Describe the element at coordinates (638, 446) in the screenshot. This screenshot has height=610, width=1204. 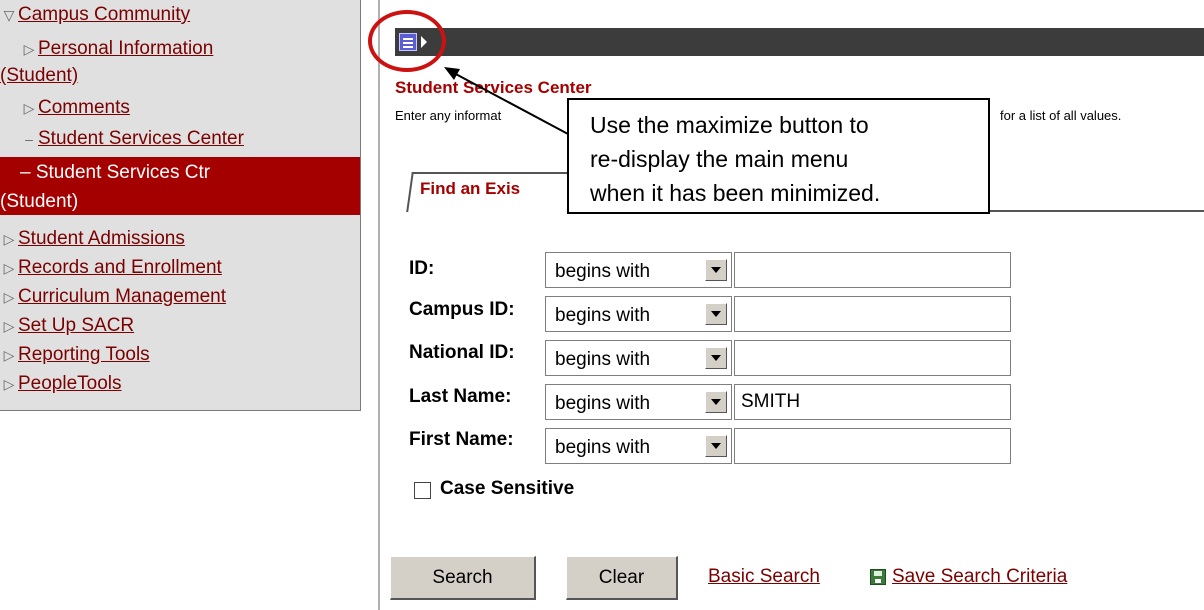
I see `first-name-operator-select: begins with` at that location.